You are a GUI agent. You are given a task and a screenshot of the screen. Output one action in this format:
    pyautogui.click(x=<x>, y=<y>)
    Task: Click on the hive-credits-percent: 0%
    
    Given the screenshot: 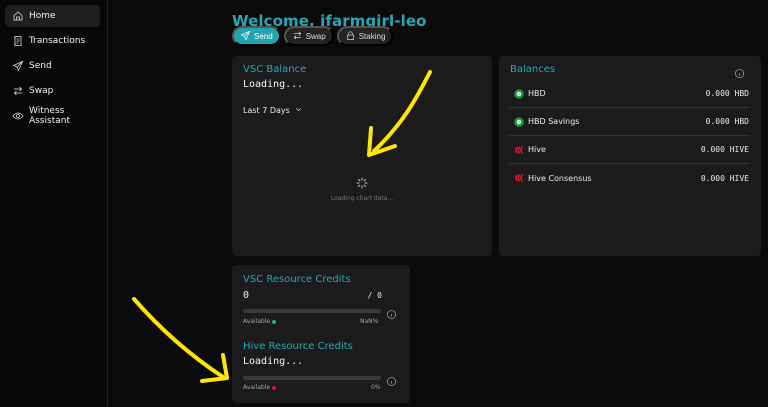 What is the action you would take?
    pyautogui.click(x=376, y=387)
    